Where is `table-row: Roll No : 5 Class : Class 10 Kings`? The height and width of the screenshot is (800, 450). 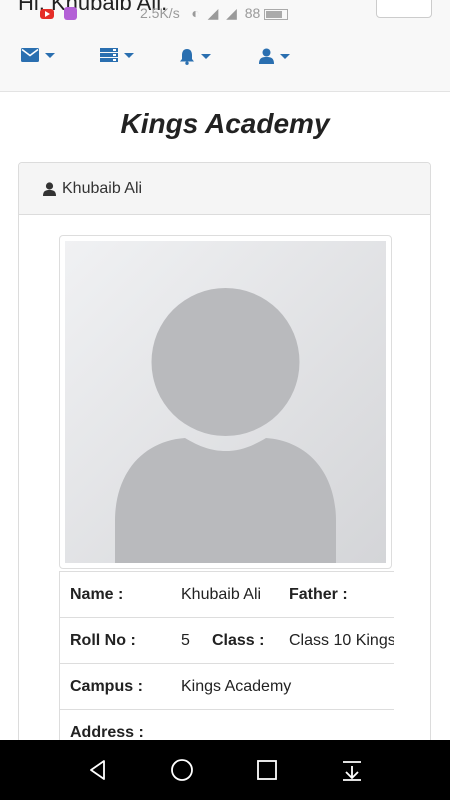 table-row: Roll No : 5 Class : Class 10 Kings is located at coordinates (227, 641).